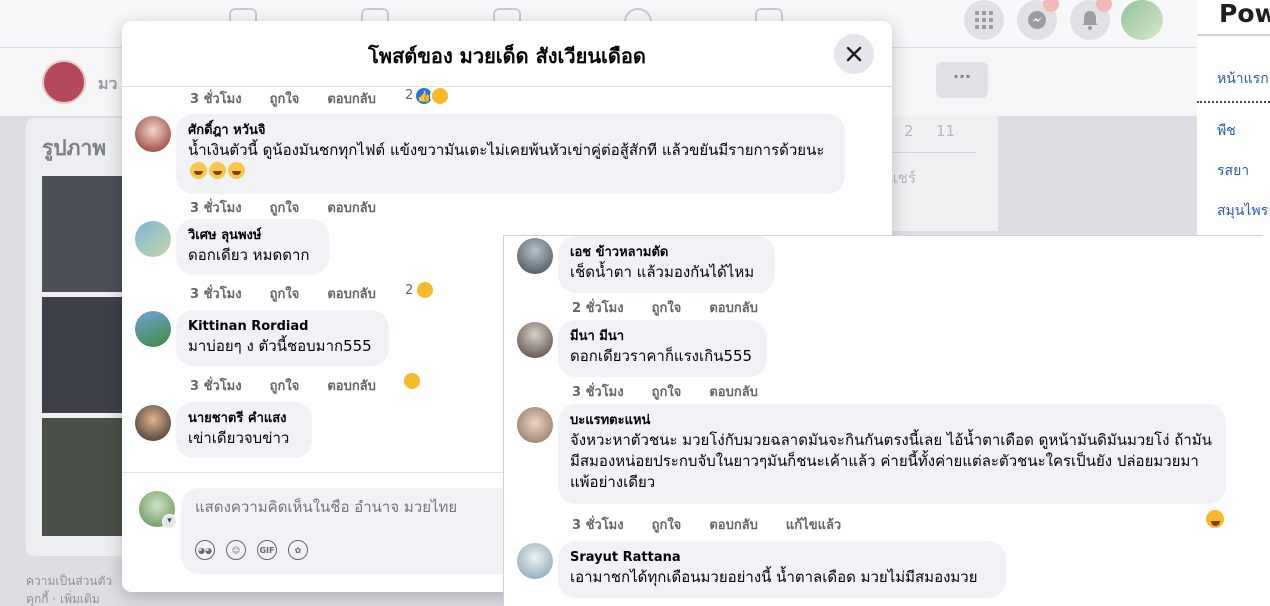  I want to click on post-comment-count: 2, so click(909, 131).